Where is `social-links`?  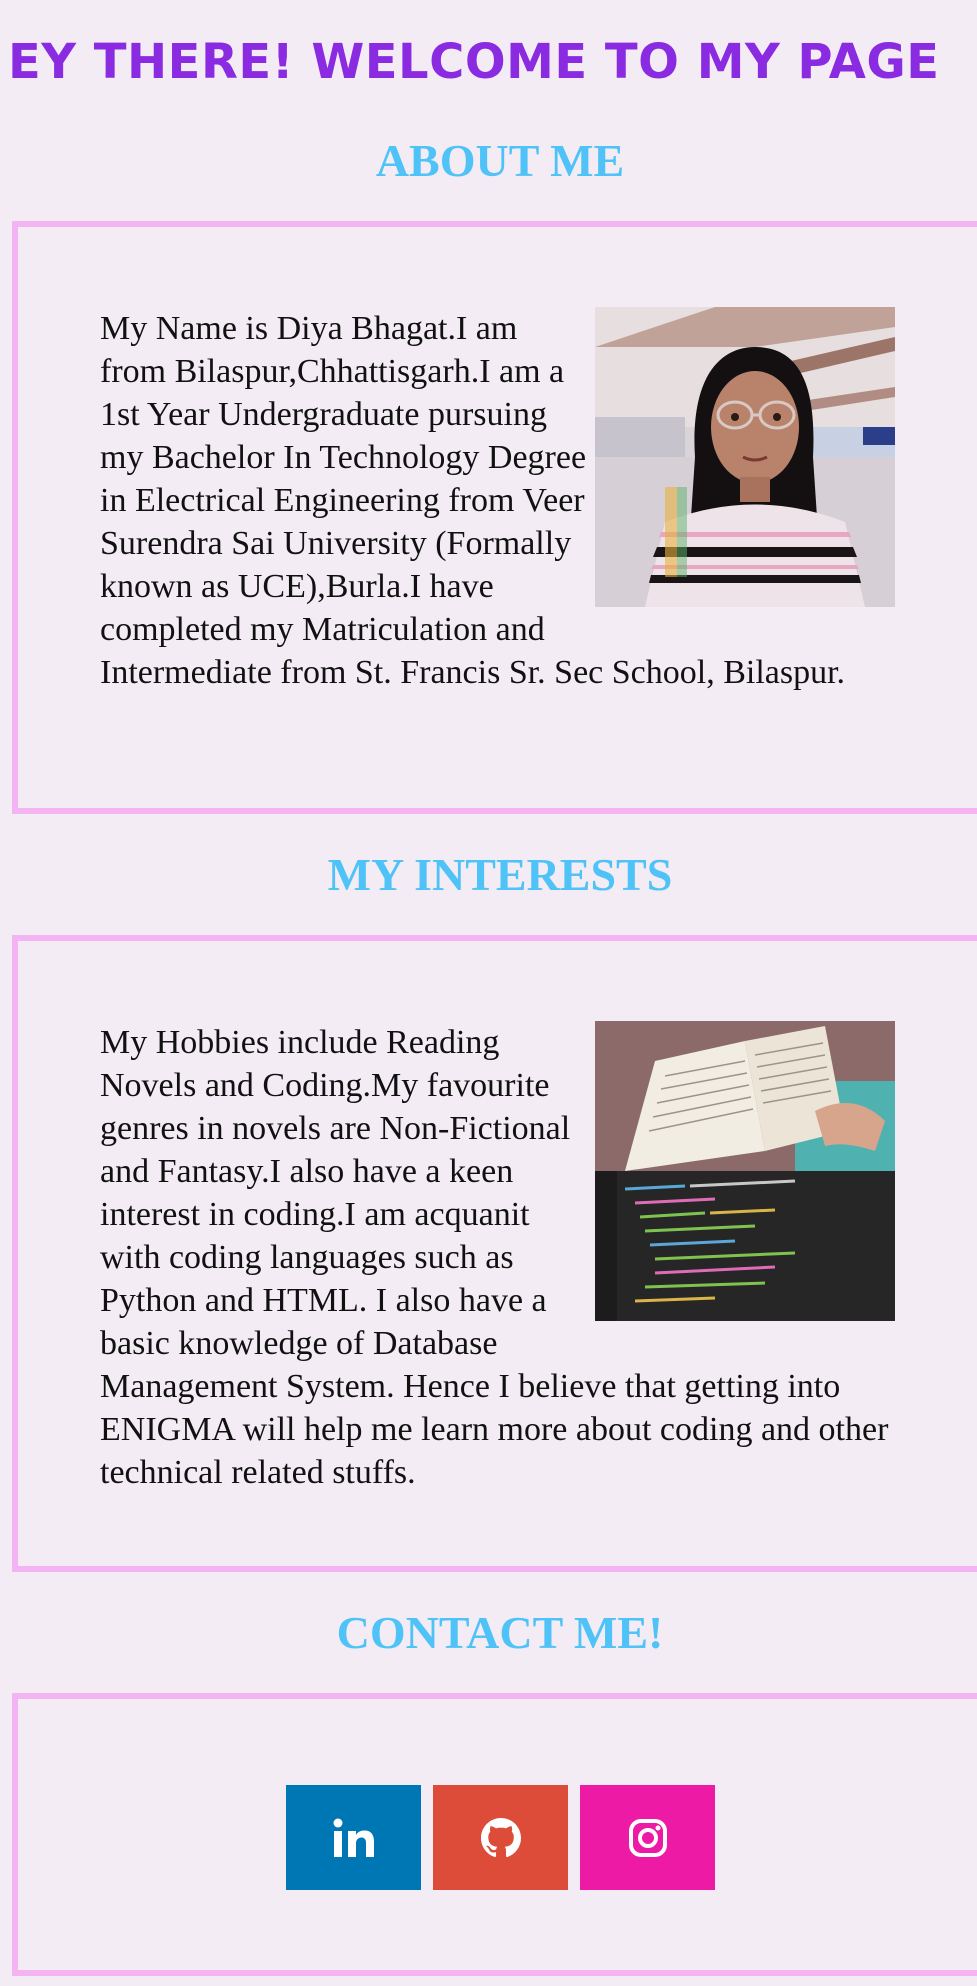 social-links is located at coordinates (500, 1837).